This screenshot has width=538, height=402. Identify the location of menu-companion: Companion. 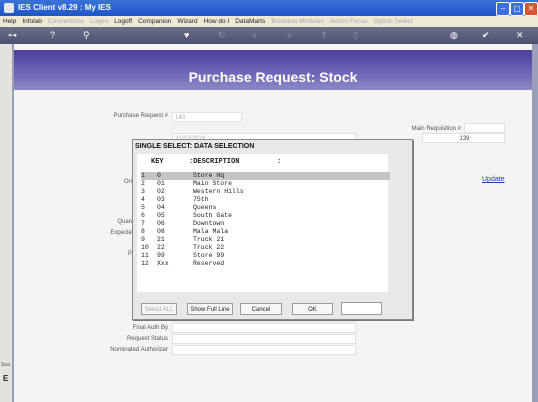
(154, 21).